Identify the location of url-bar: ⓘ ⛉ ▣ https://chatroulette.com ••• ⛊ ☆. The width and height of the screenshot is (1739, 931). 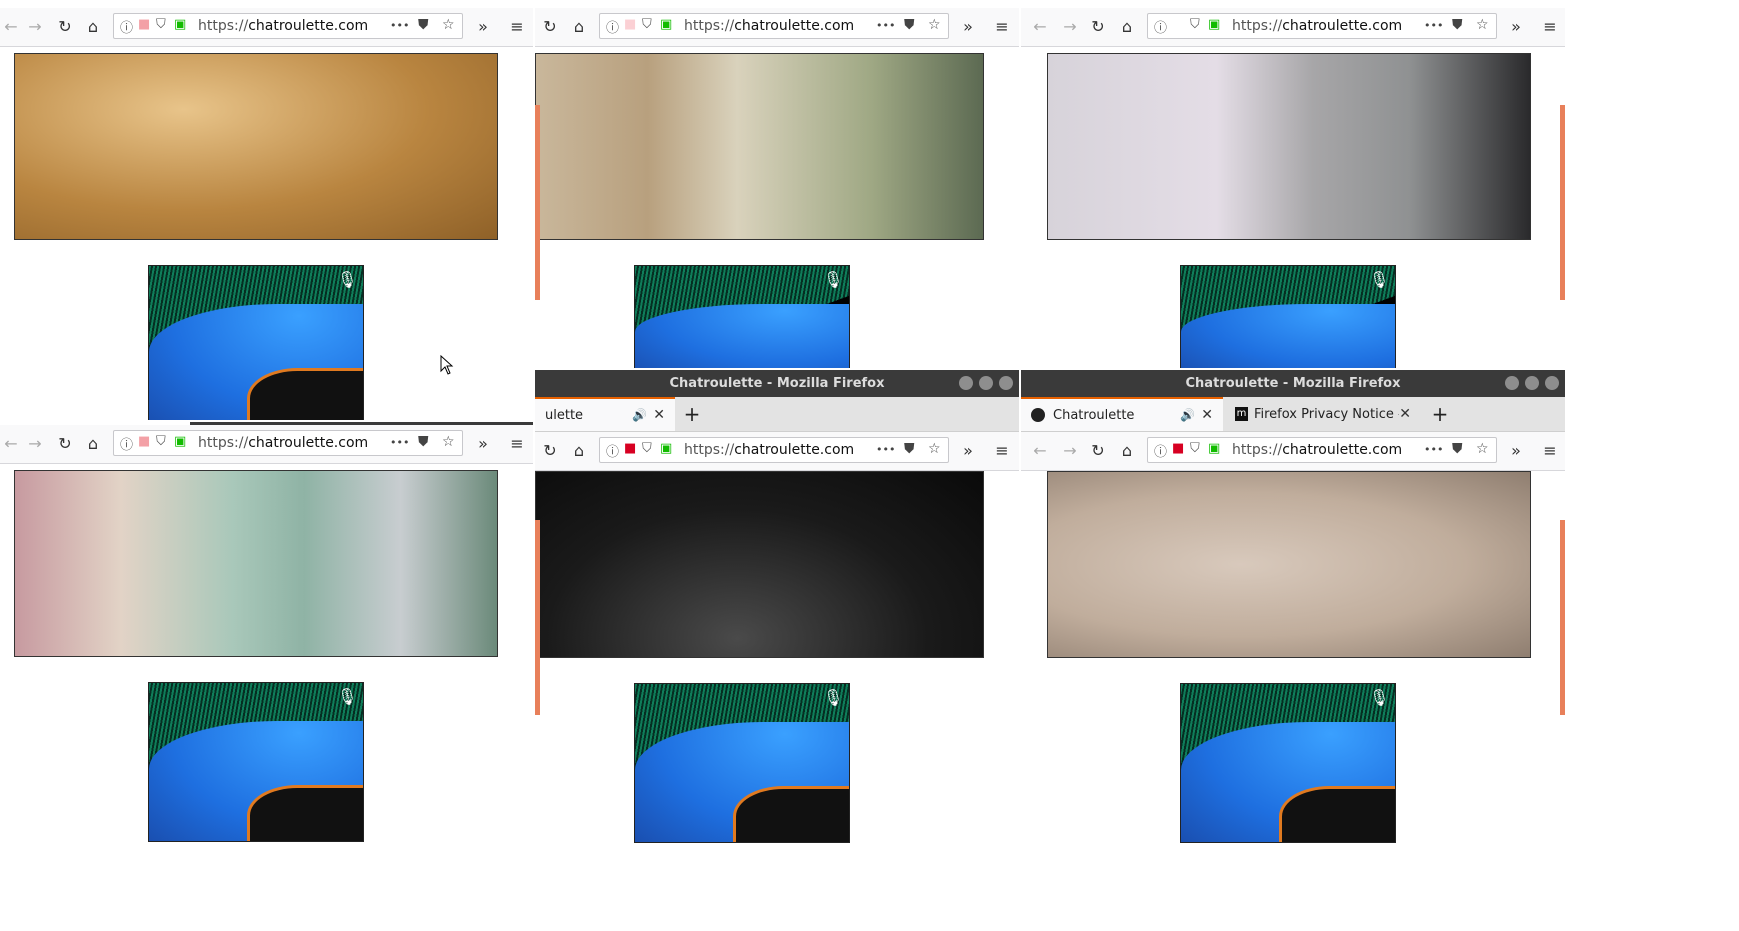
(1322, 26).